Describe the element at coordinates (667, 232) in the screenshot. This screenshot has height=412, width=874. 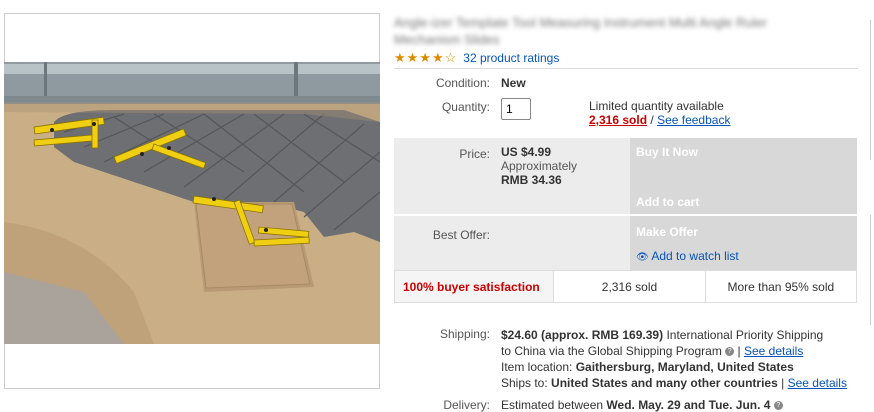
I see `make-offer-button: Make Offer` at that location.